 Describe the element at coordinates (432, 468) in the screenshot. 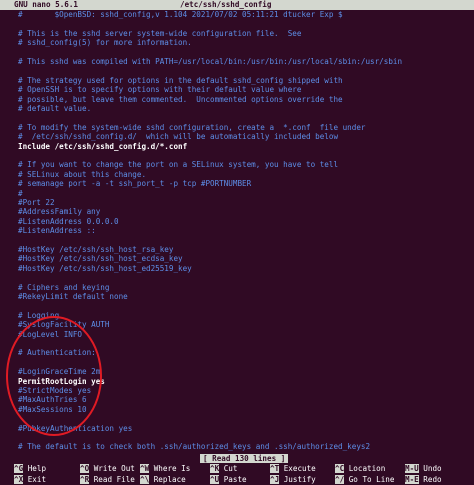

I see `shortcut-label: Undo` at that location.